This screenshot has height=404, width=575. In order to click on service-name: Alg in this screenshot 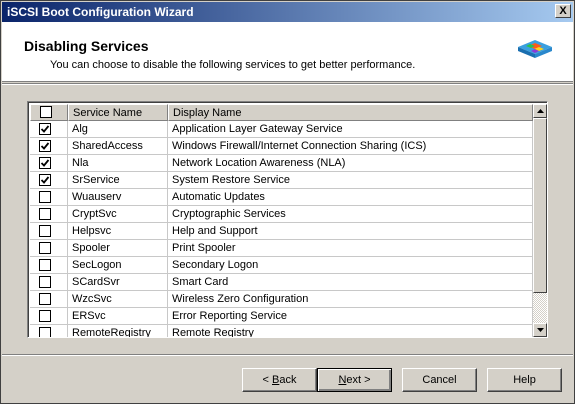, I will do `click(118, 129)`.